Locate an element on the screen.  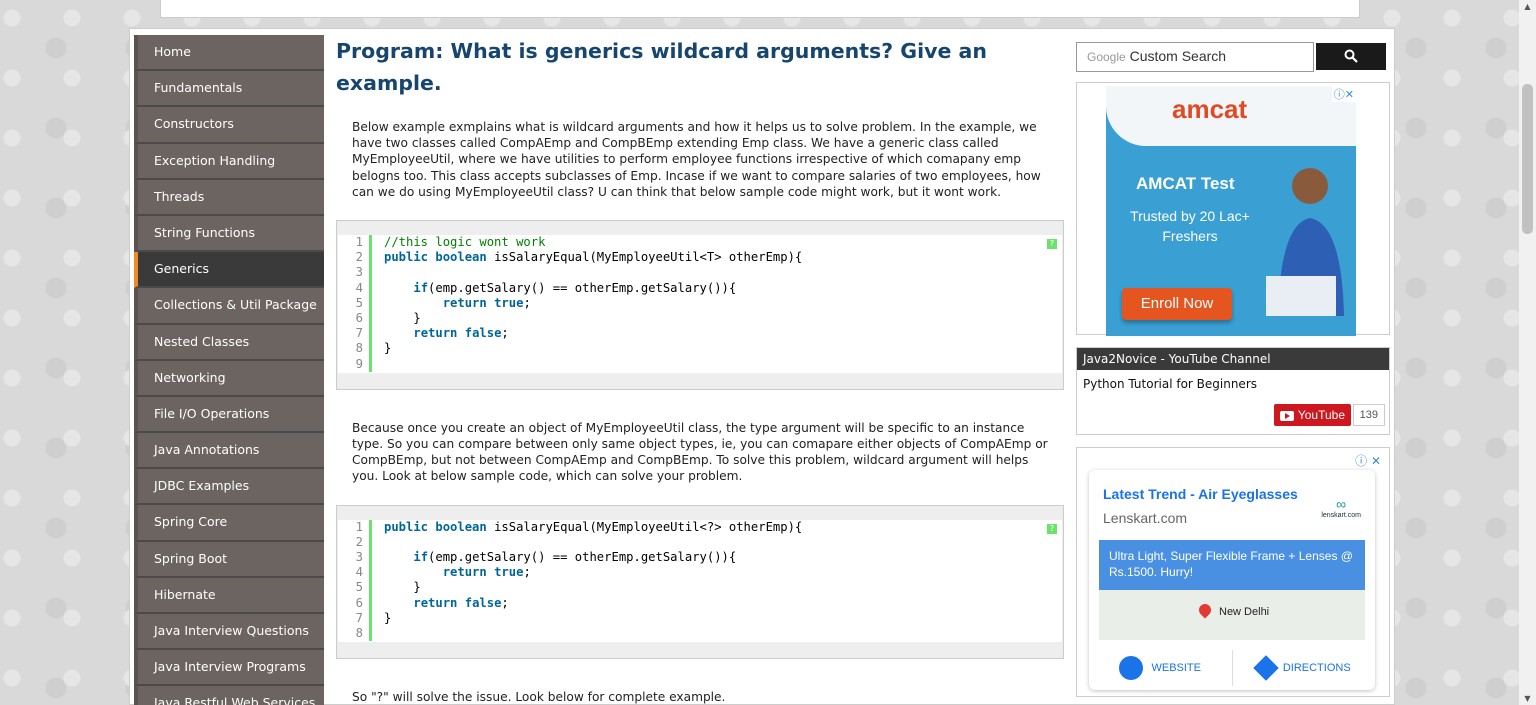
map-city: New Delhi is located at coordinates (1244, 612).